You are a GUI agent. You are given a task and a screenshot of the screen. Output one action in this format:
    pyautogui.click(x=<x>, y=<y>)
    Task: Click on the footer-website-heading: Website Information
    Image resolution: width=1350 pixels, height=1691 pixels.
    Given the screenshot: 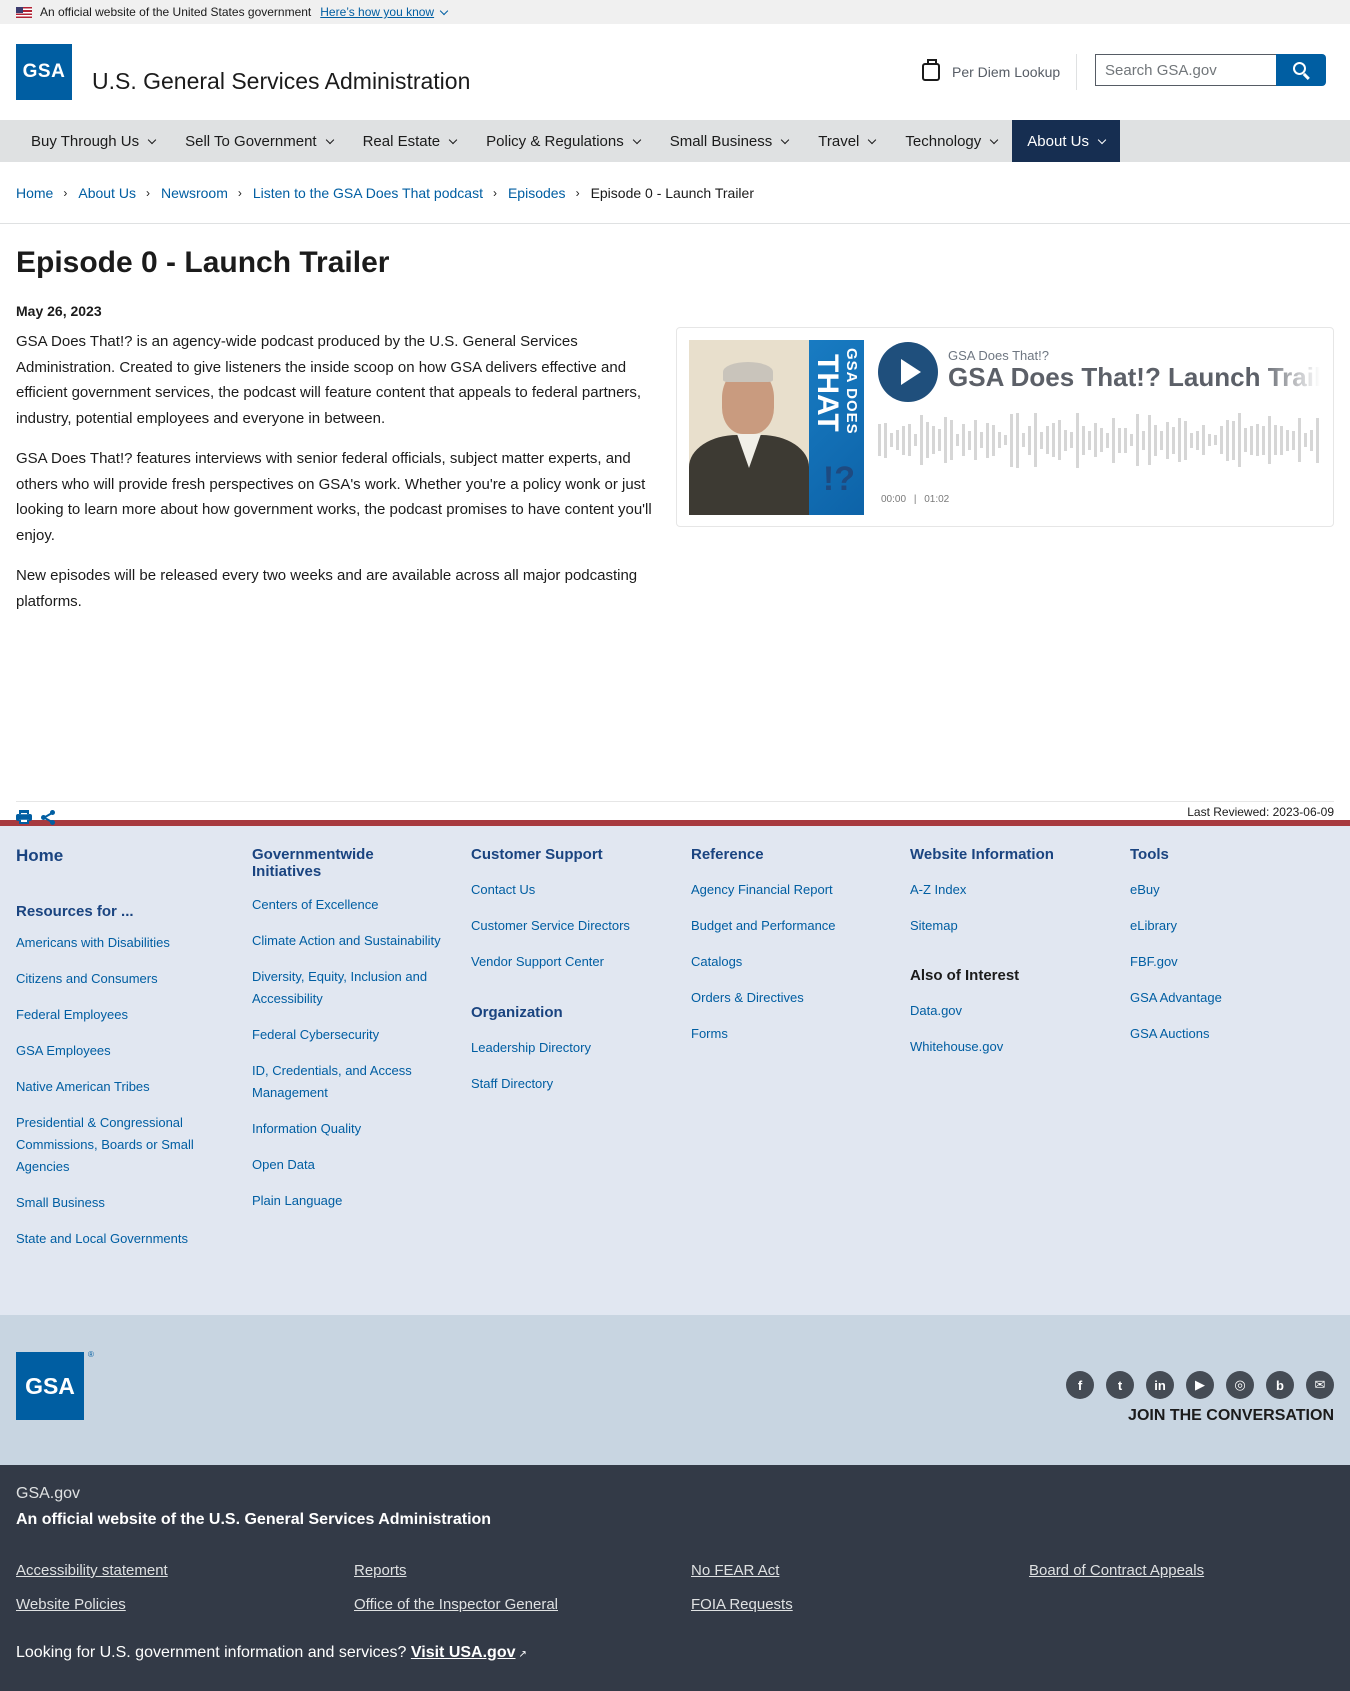 What is the action you would take?
    pyautogui.click(x=1010, y=854)
    